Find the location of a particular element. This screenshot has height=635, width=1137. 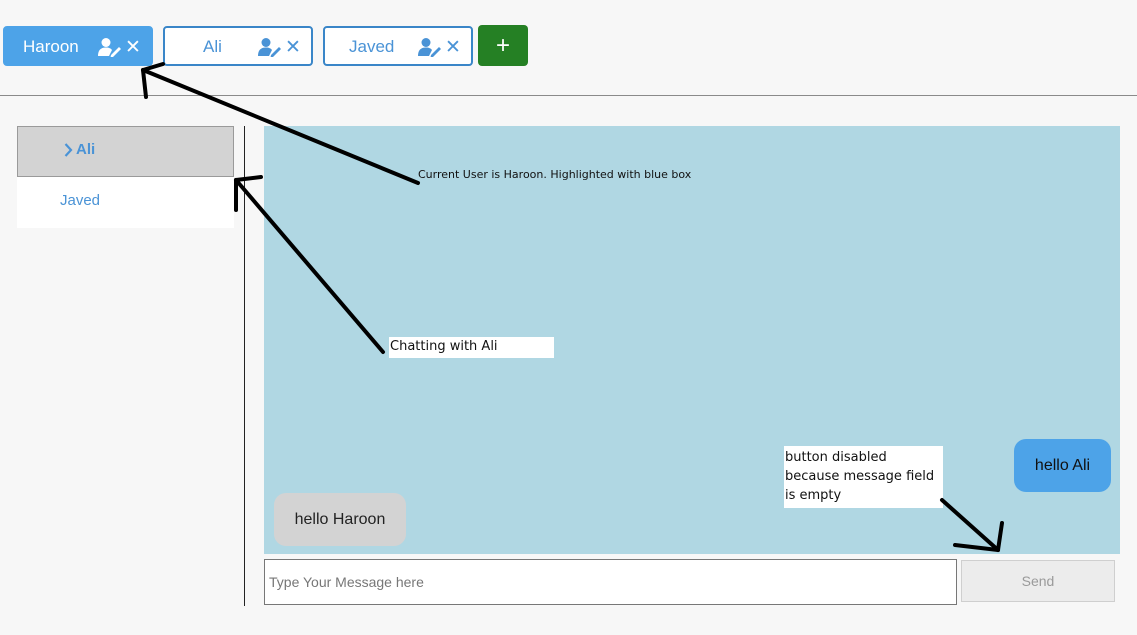

contact-item-javed: Javed is located at coordinates (125, 202).